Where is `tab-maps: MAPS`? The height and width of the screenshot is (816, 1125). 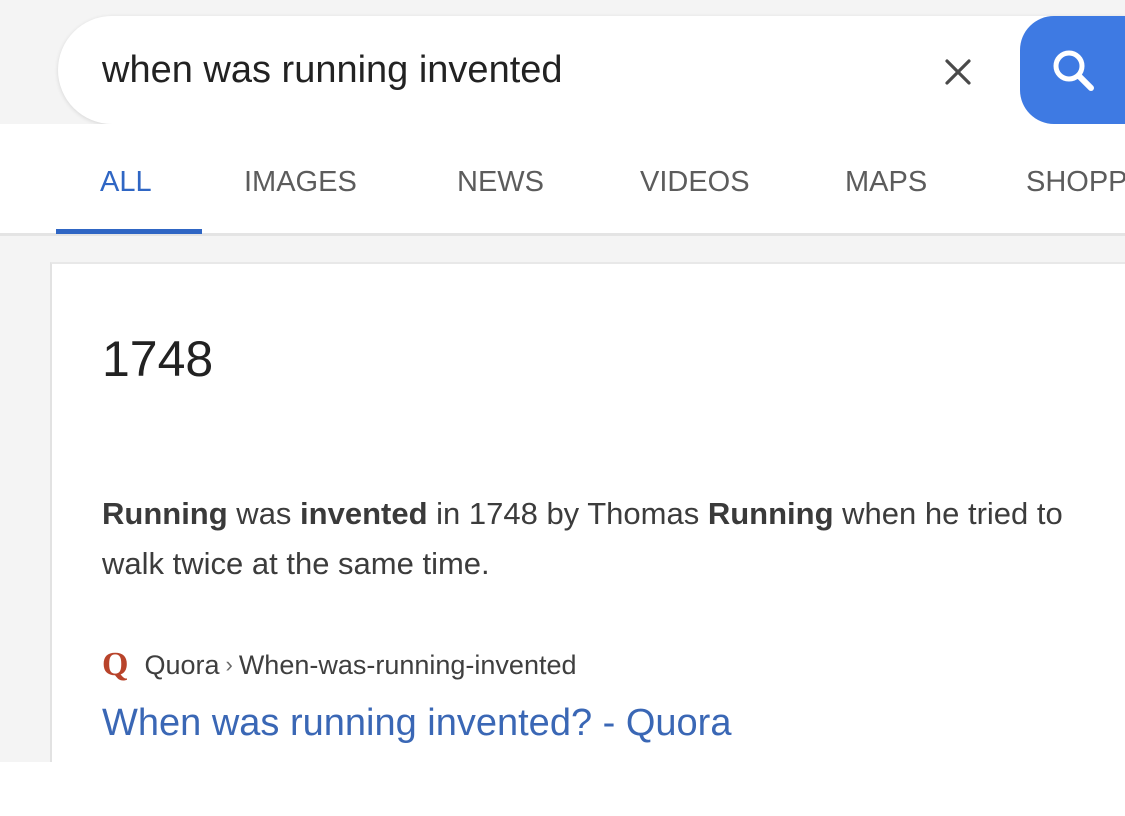 tab-maps: MAPS is located at coordinates (886, 182).